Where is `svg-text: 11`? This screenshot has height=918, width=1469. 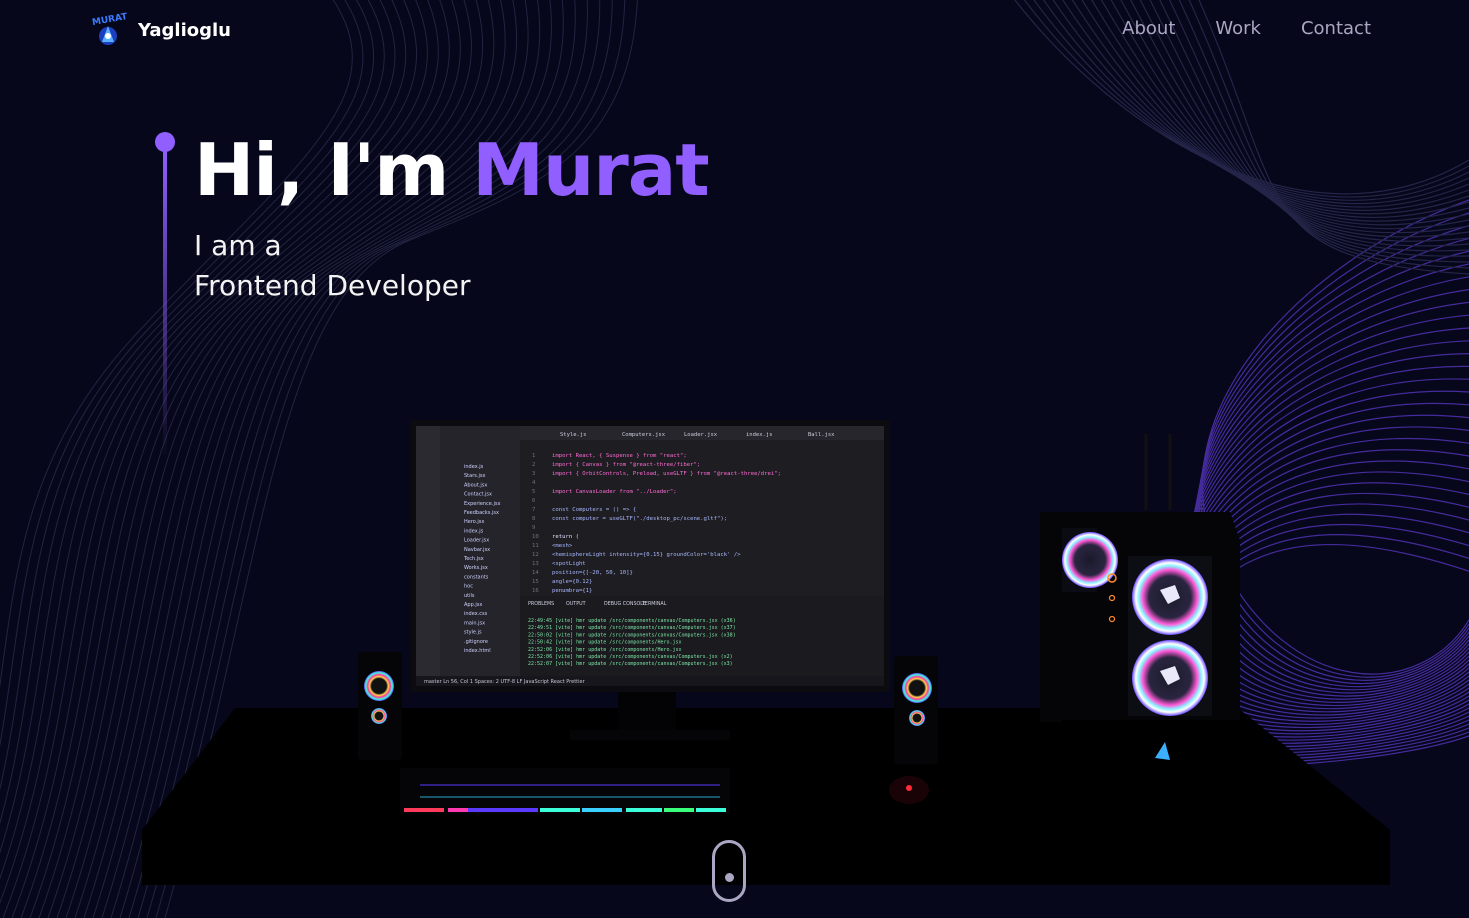 svg-text: 11 is located at coordinates (535, 546).